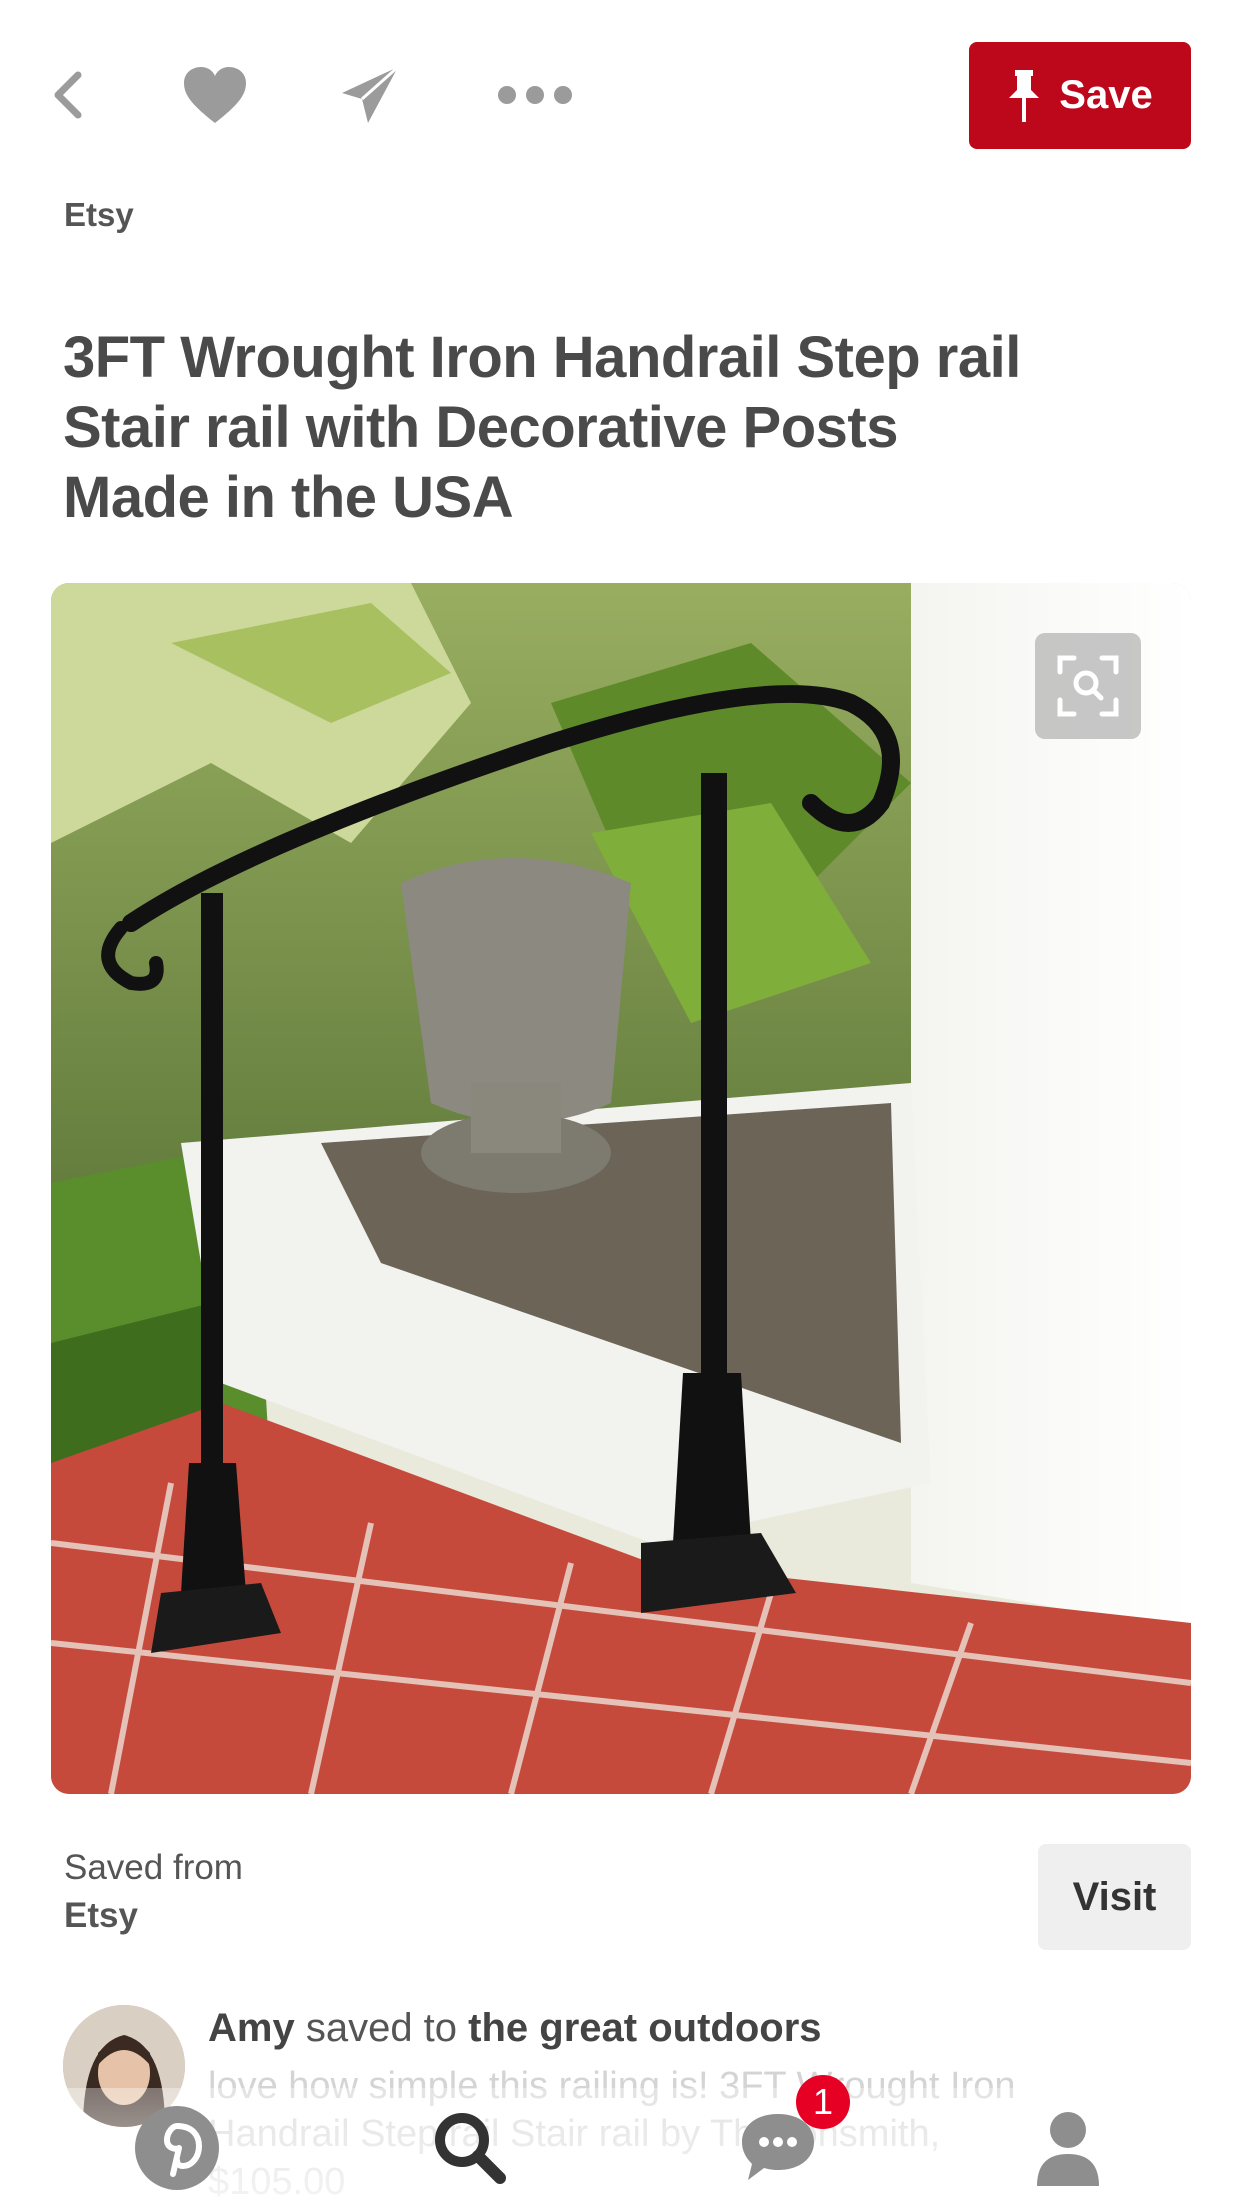  I want to click on top-toolbar: Save, so click(621, 95).